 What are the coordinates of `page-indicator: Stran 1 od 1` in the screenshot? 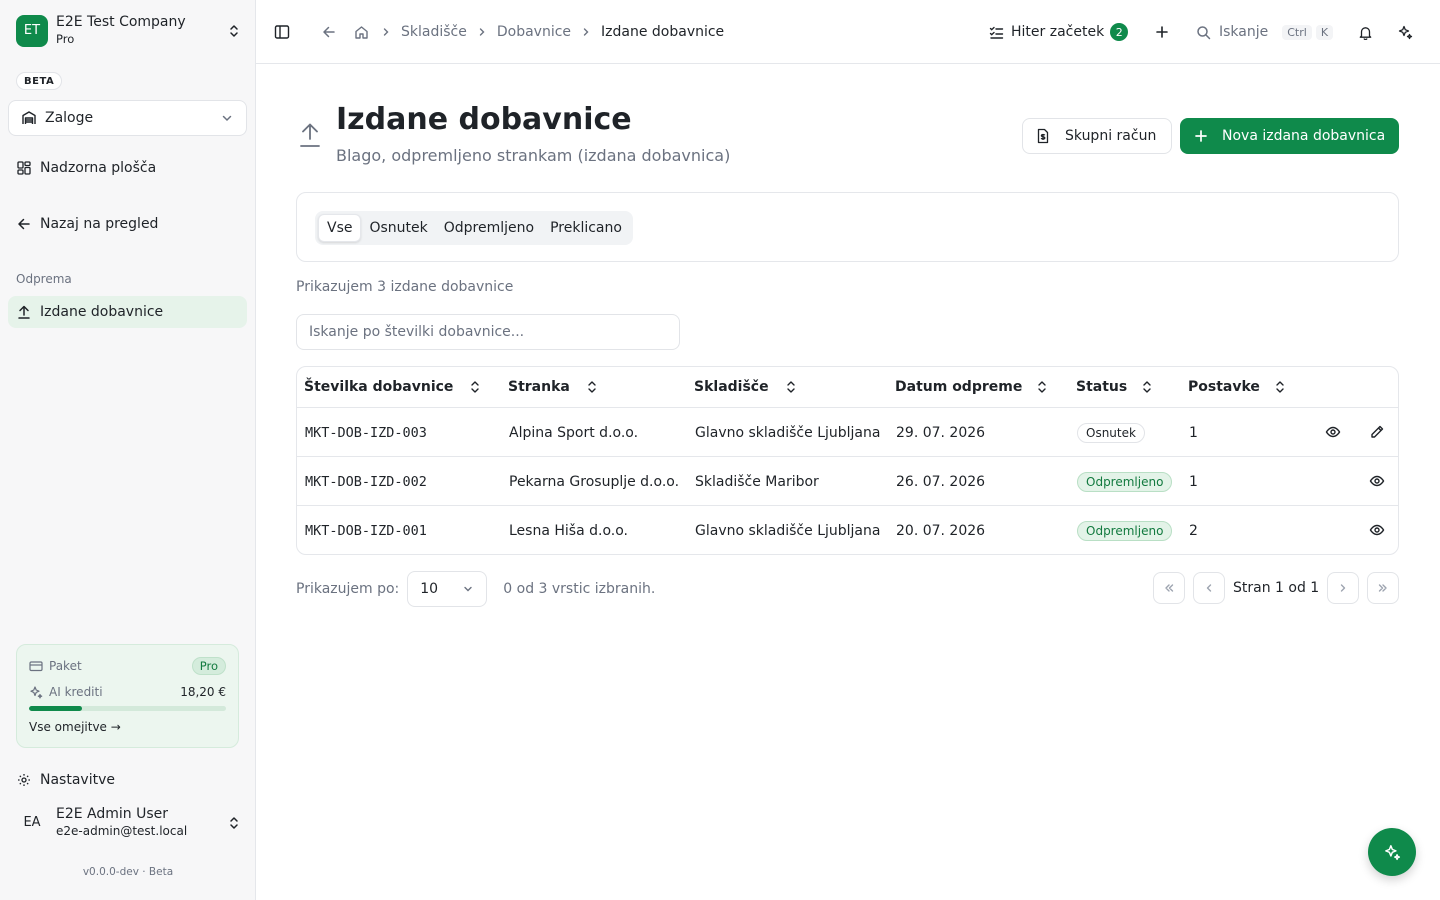 It's located at (1276, 588).